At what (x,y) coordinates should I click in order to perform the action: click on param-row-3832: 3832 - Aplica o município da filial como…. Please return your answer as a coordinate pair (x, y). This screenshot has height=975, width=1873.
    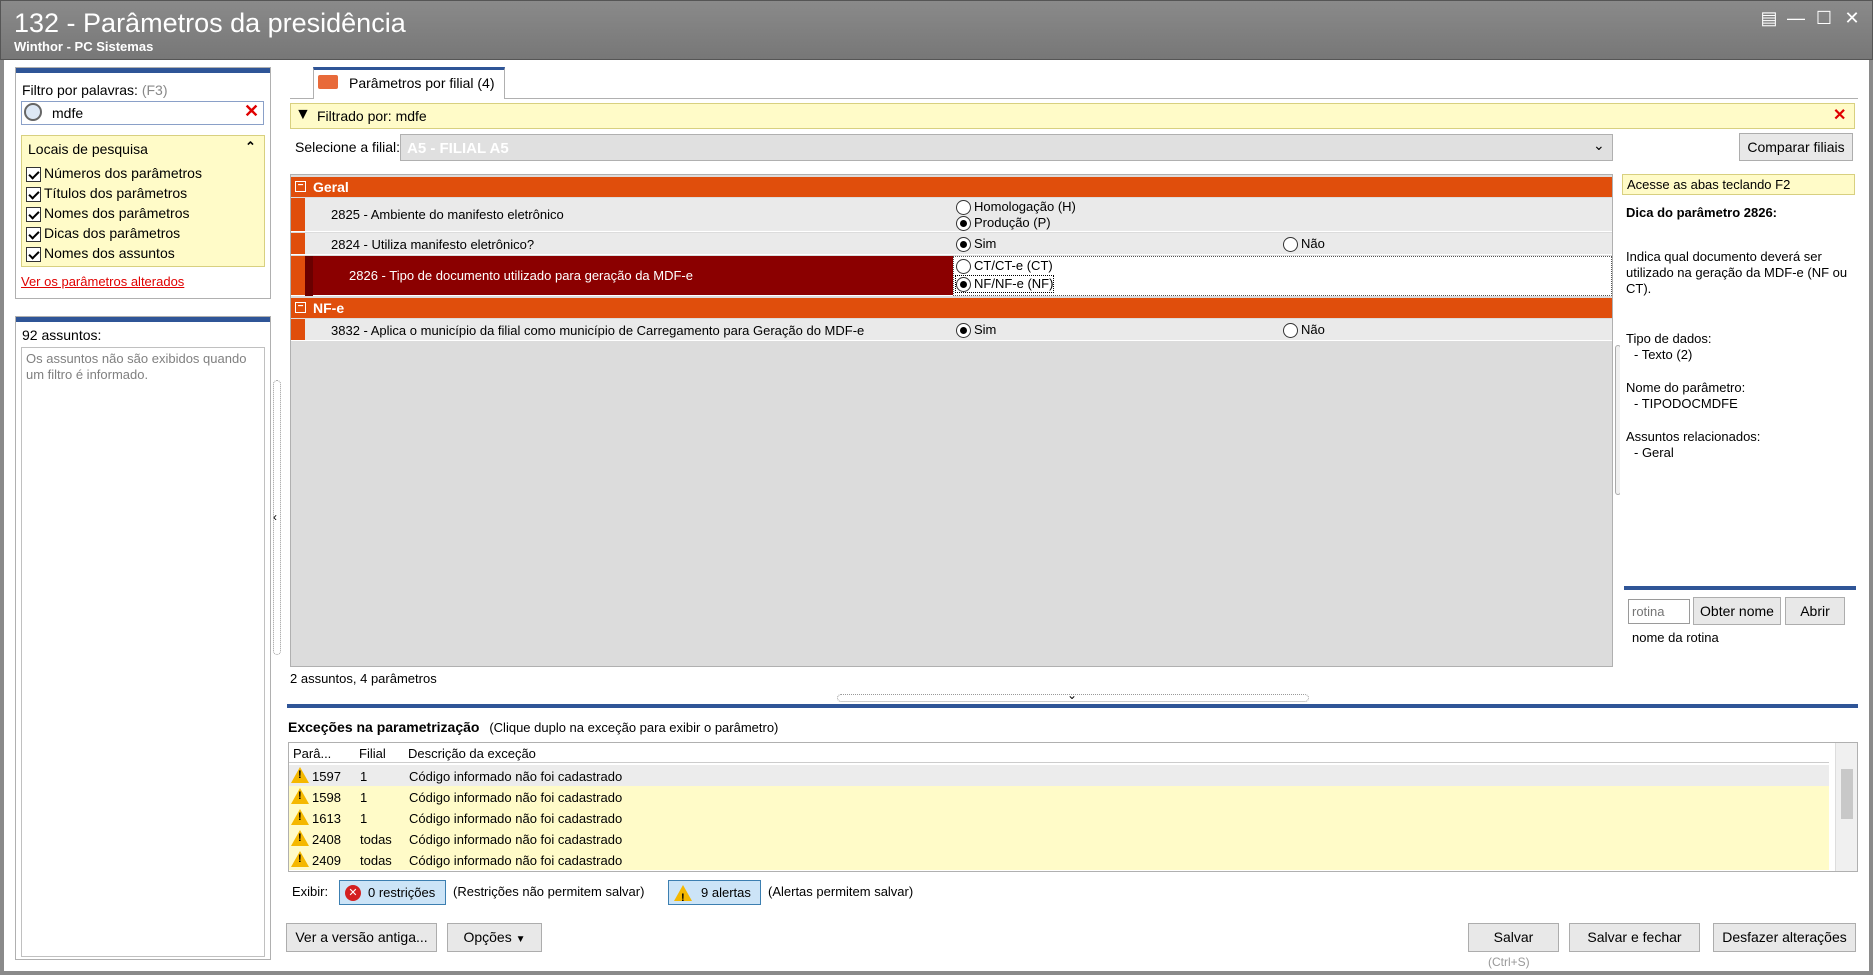
    Looking at the image, I should click on (951, 330).